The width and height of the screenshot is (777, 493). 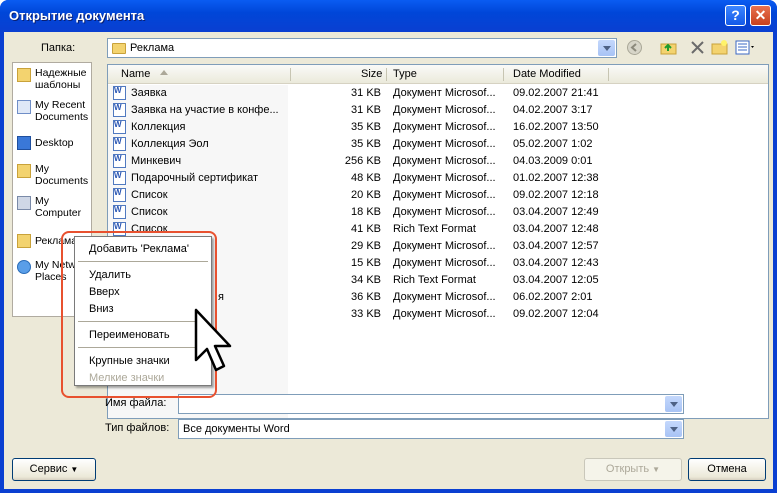 I want to click on filename-input, so click(x=431, y=404).